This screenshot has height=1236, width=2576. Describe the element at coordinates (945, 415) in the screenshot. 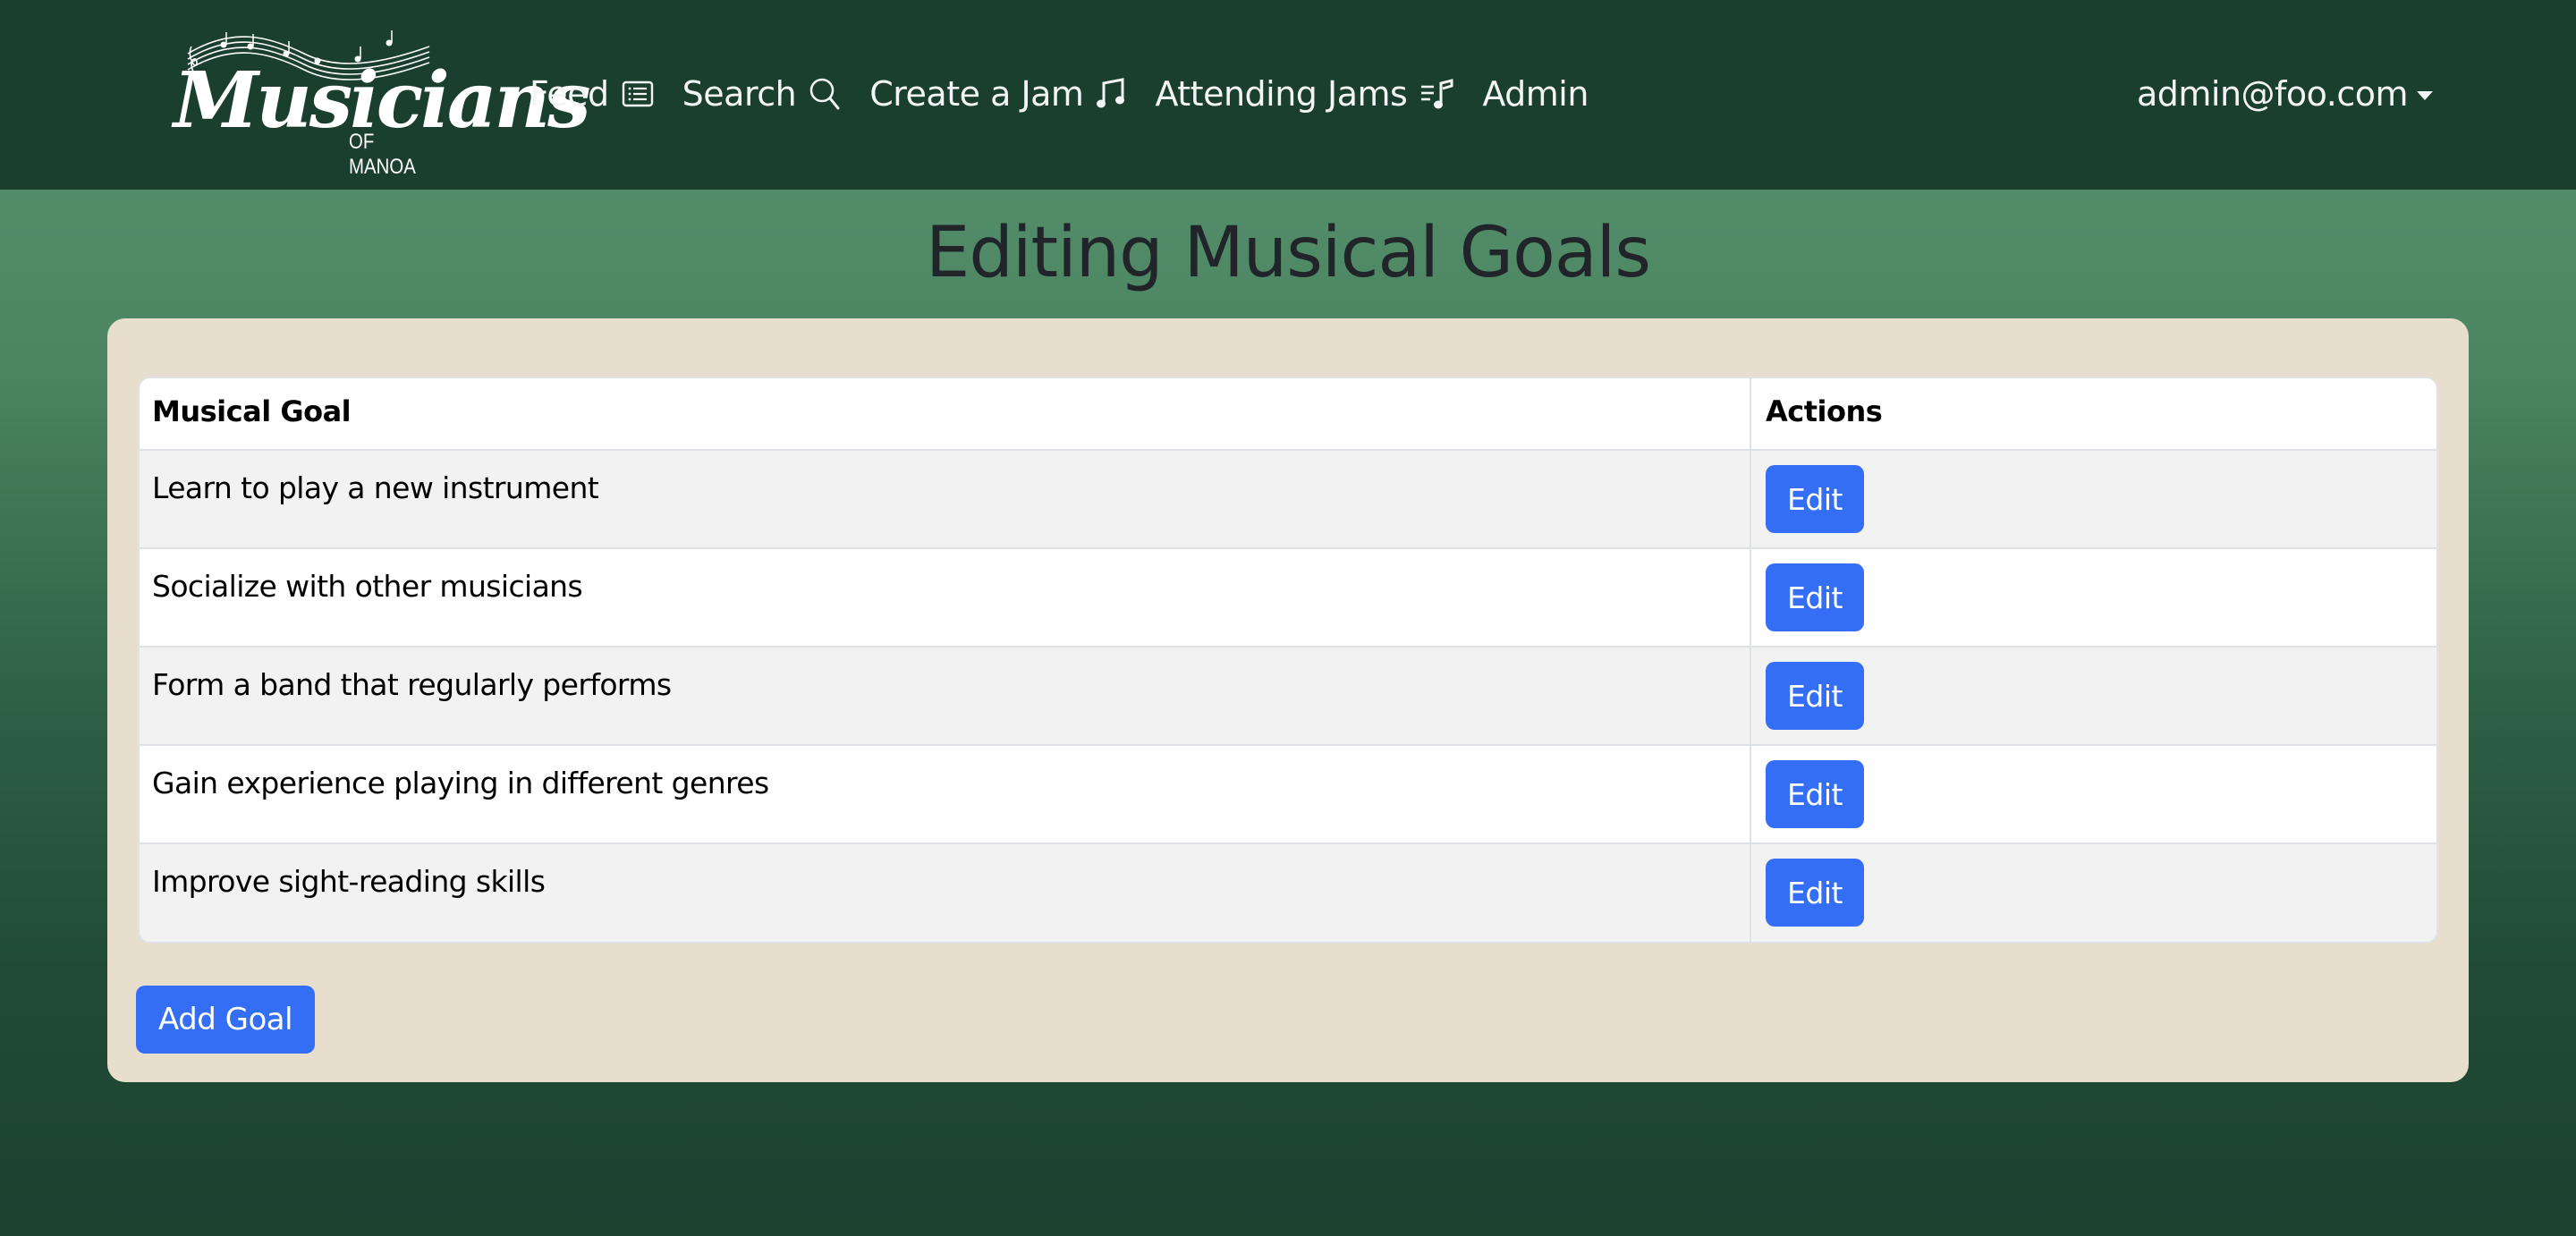

I see `column-header-goal: Musical Goal` at that location.